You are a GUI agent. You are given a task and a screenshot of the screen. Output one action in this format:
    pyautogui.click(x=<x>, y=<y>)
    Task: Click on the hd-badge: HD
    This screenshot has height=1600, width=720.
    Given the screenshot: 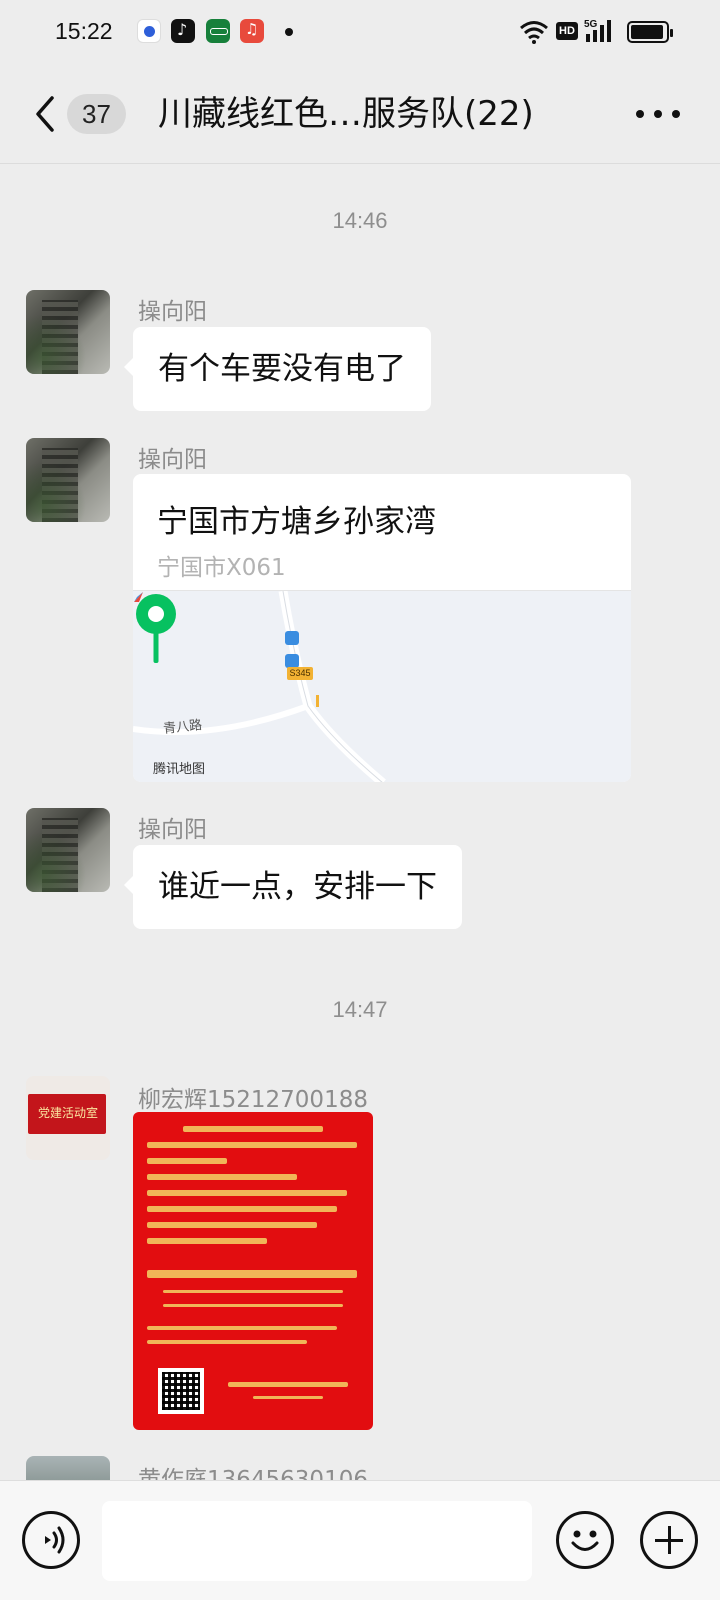 What is the action you would take?
    pyautogui.click(x=567, y=31)
    